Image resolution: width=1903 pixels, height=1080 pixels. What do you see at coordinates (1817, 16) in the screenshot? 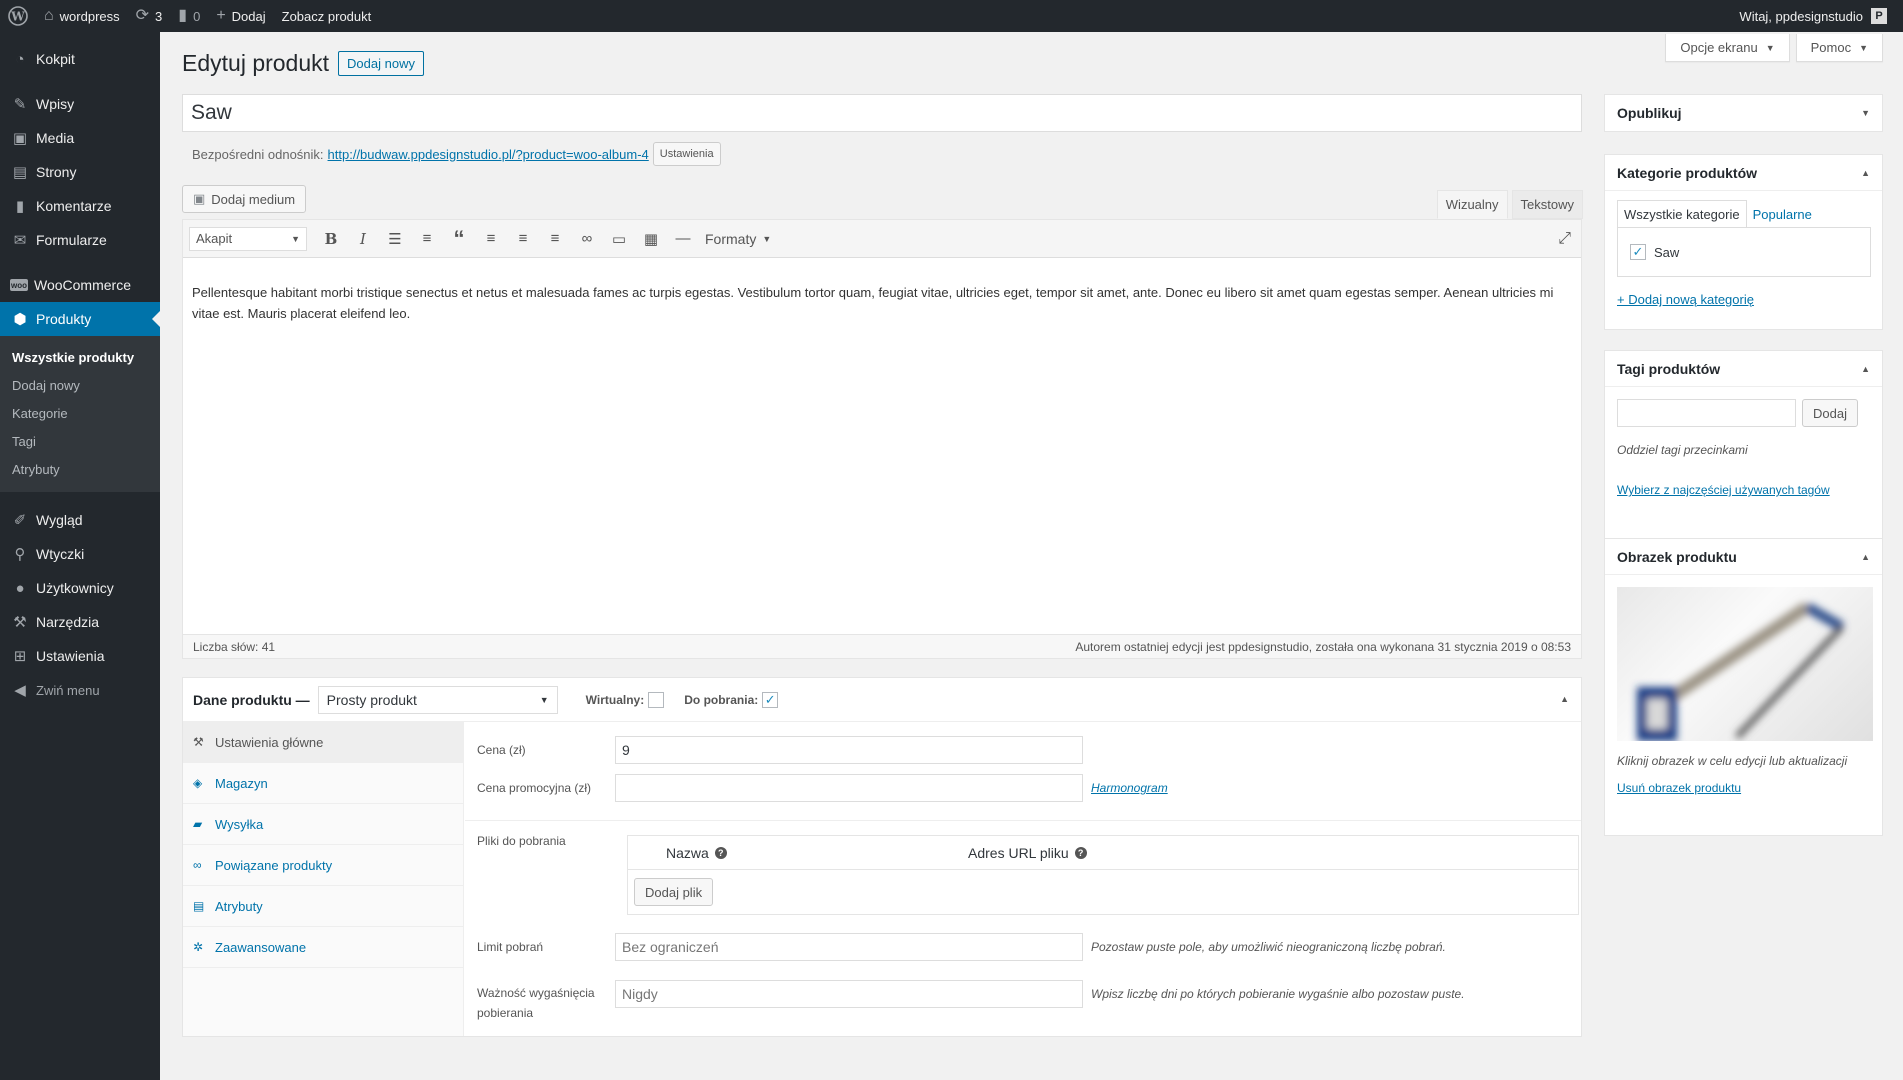
I see `account-menu: Witaj, ppdesignstudio P` at bounding box center [1817, 16].